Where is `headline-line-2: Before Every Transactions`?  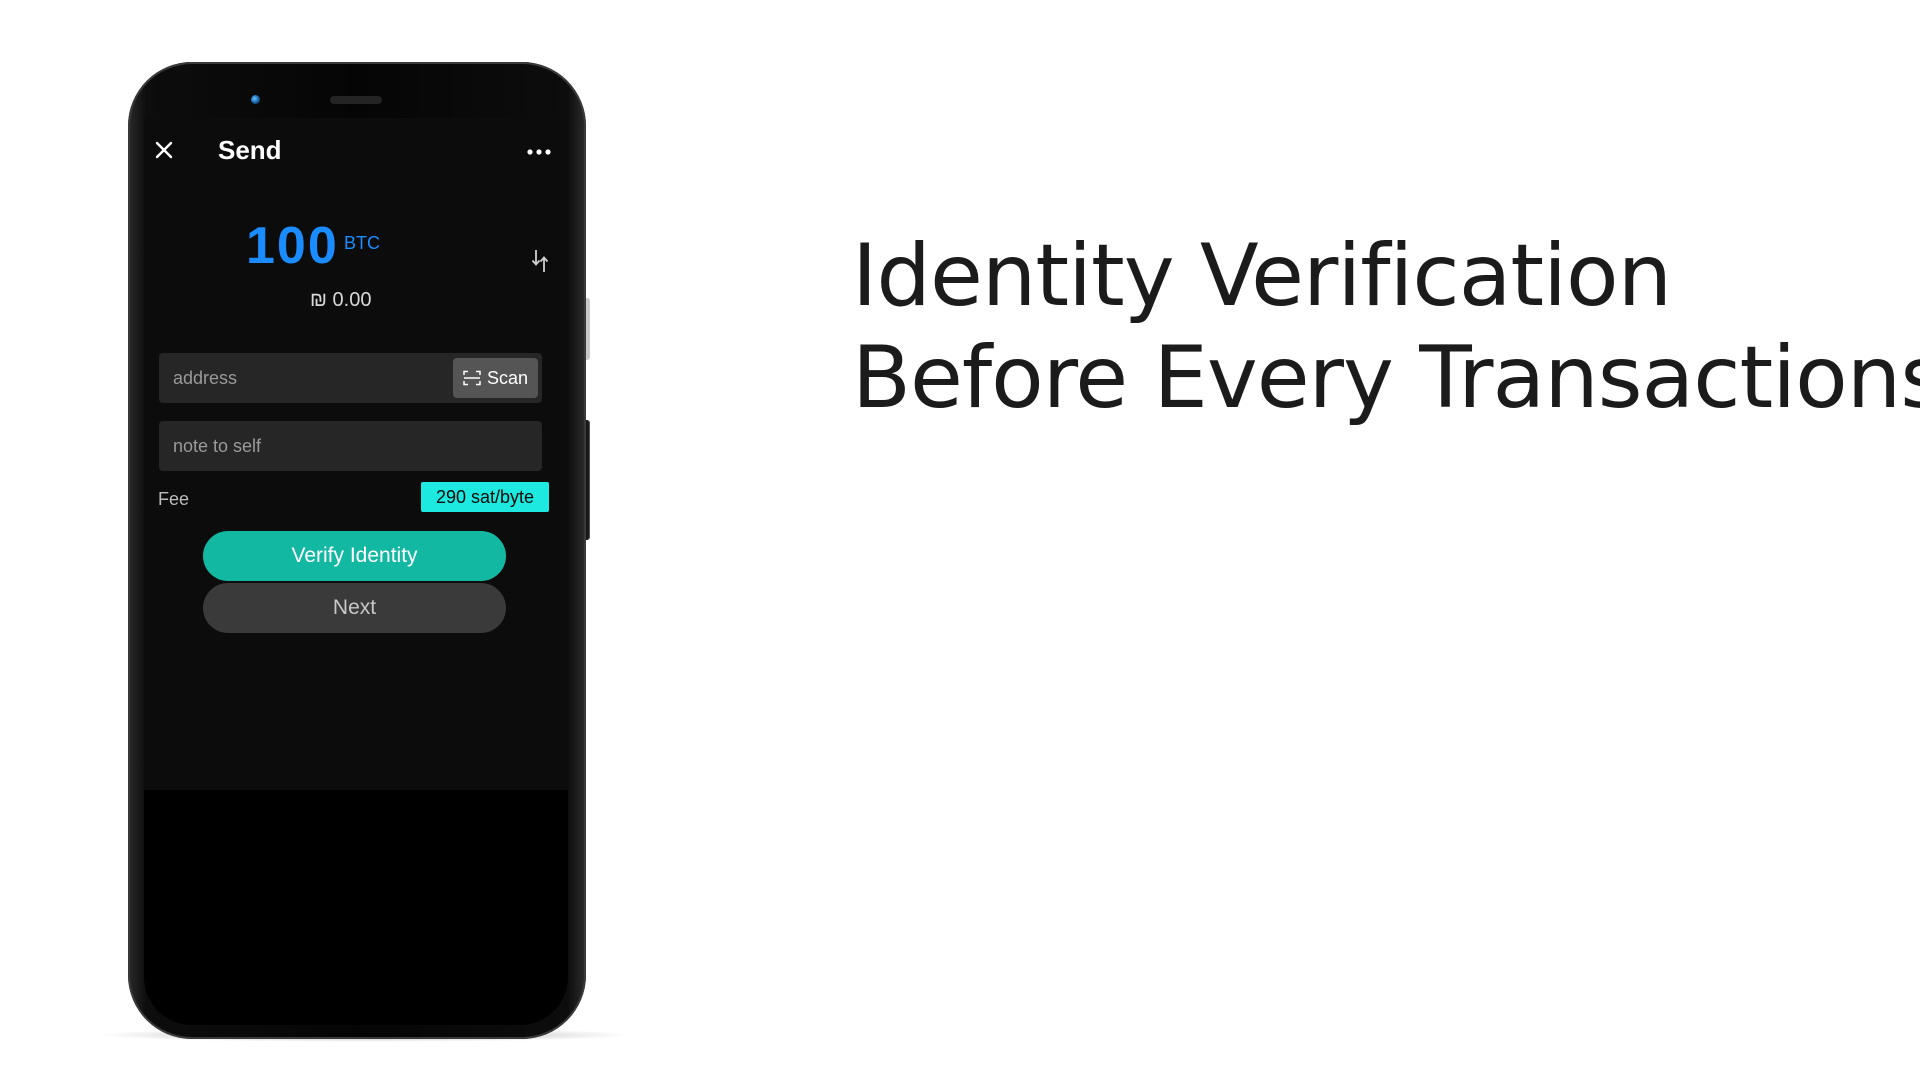 headline-line-2: Before Every Transactions is located at coordinates (1386, 378).